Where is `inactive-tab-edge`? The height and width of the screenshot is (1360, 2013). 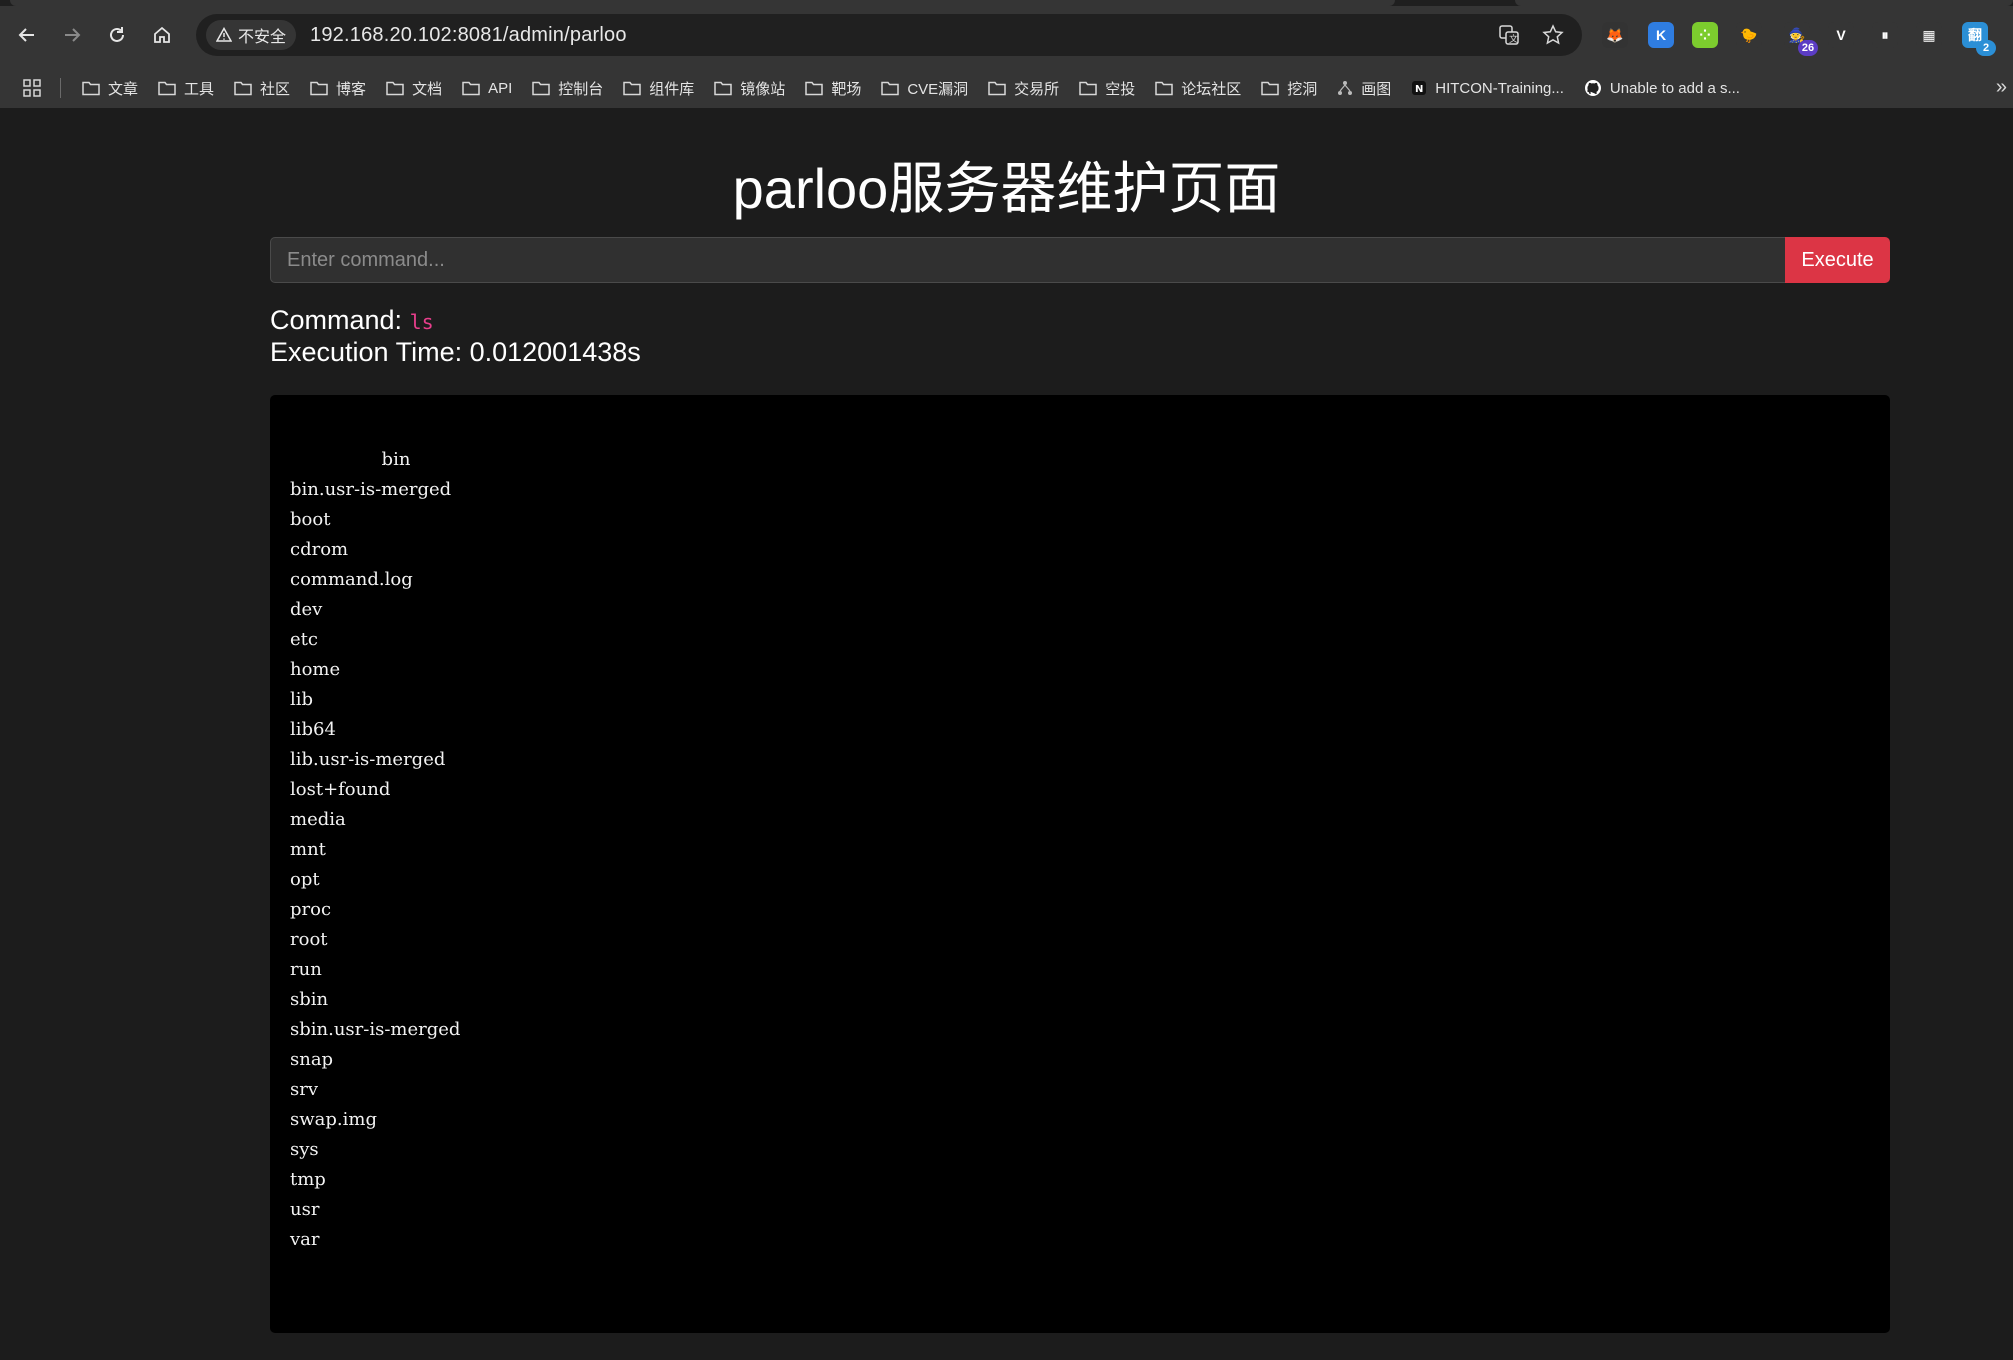 inactive-tab-edge is located at coordinates (1764, 3).